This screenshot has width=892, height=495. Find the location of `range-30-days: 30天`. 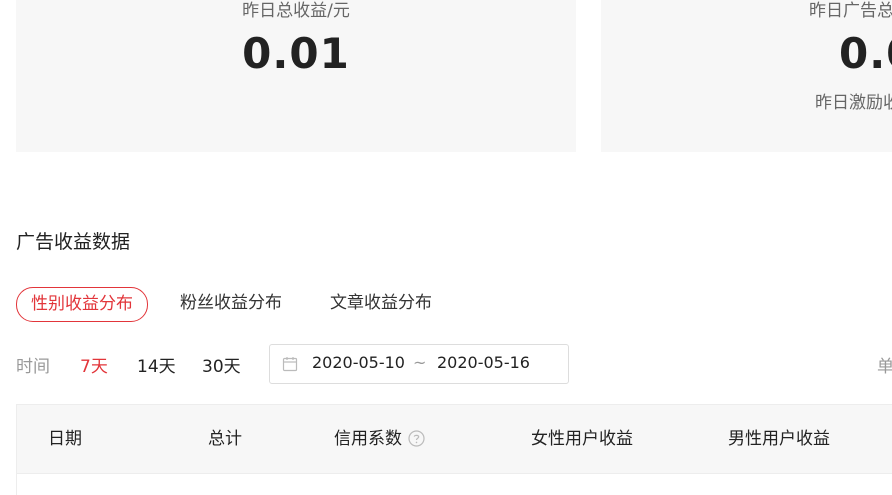

range-30-days: 30天 is located at coordinates (221, 364).